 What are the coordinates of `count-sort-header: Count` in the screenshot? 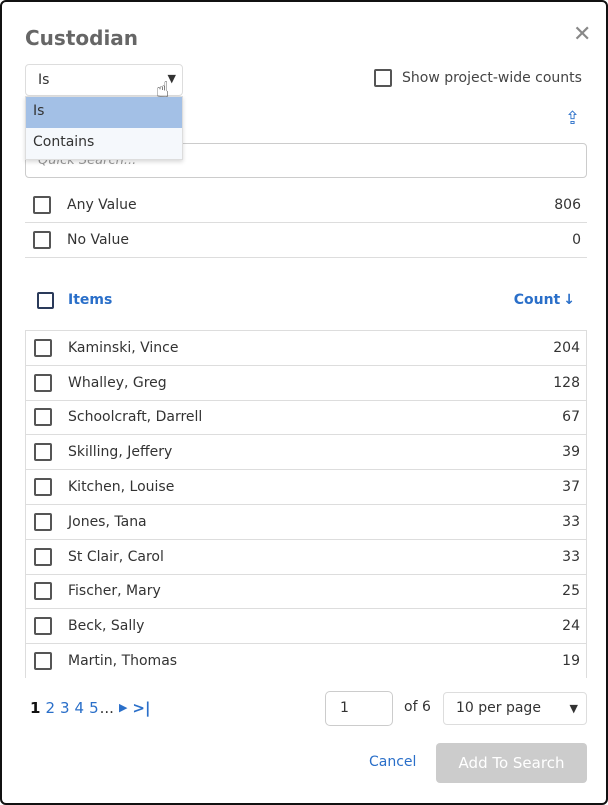 It's located at (537, 300).